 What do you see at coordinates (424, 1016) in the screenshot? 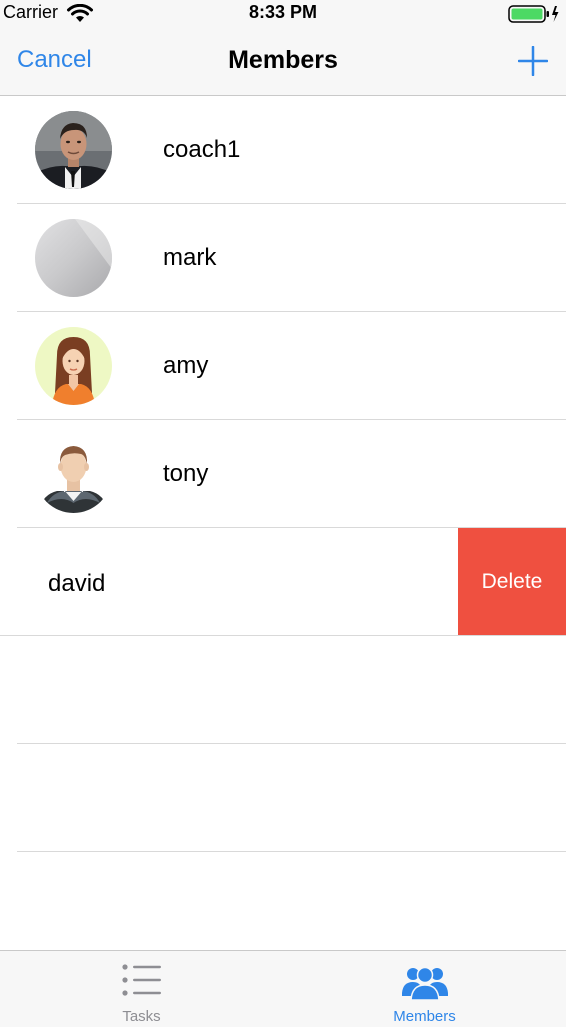
I see `tab-label: Members` at bounding box center [424, 1016].